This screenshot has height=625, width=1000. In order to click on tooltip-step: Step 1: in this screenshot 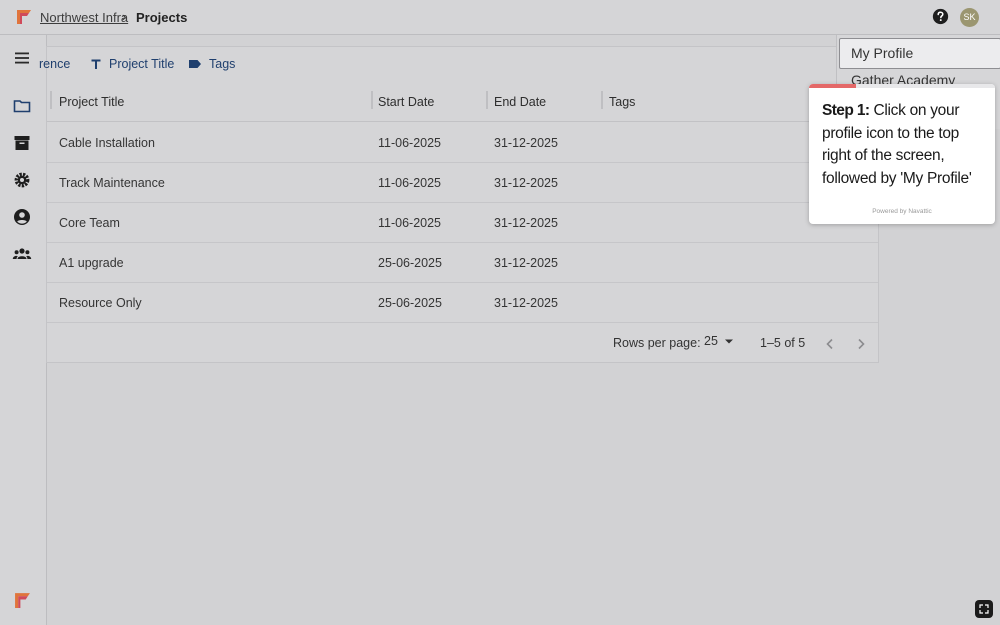, I will do `click(846, 110)`.